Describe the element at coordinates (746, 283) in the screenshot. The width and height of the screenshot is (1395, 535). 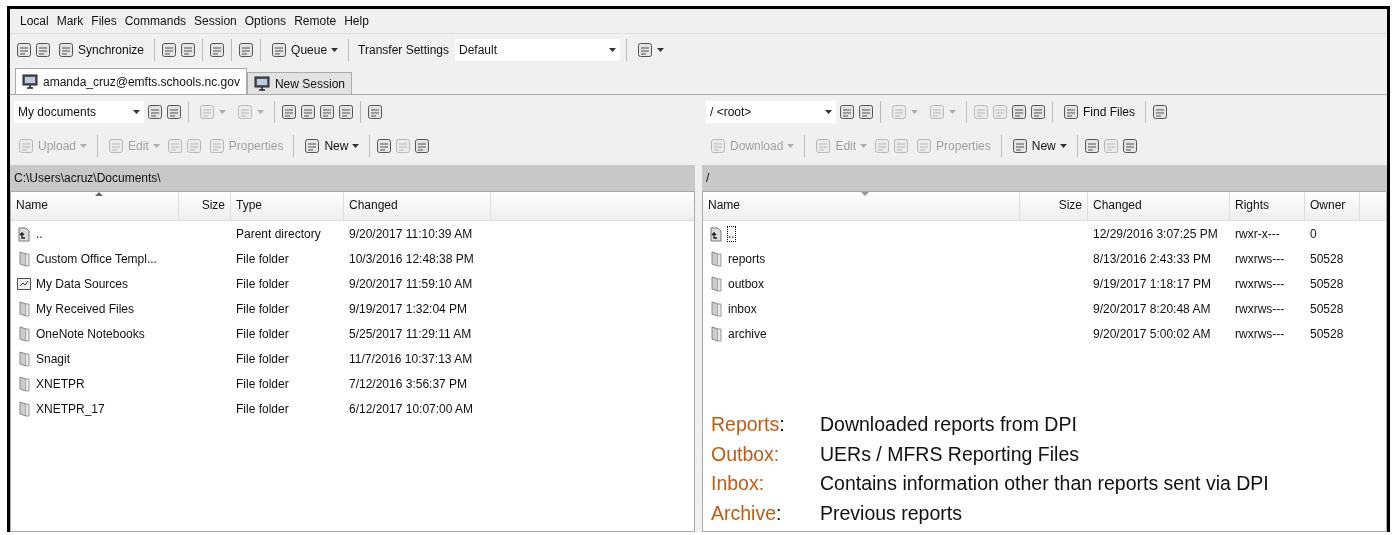
I see `file-name: outbox` at that location.